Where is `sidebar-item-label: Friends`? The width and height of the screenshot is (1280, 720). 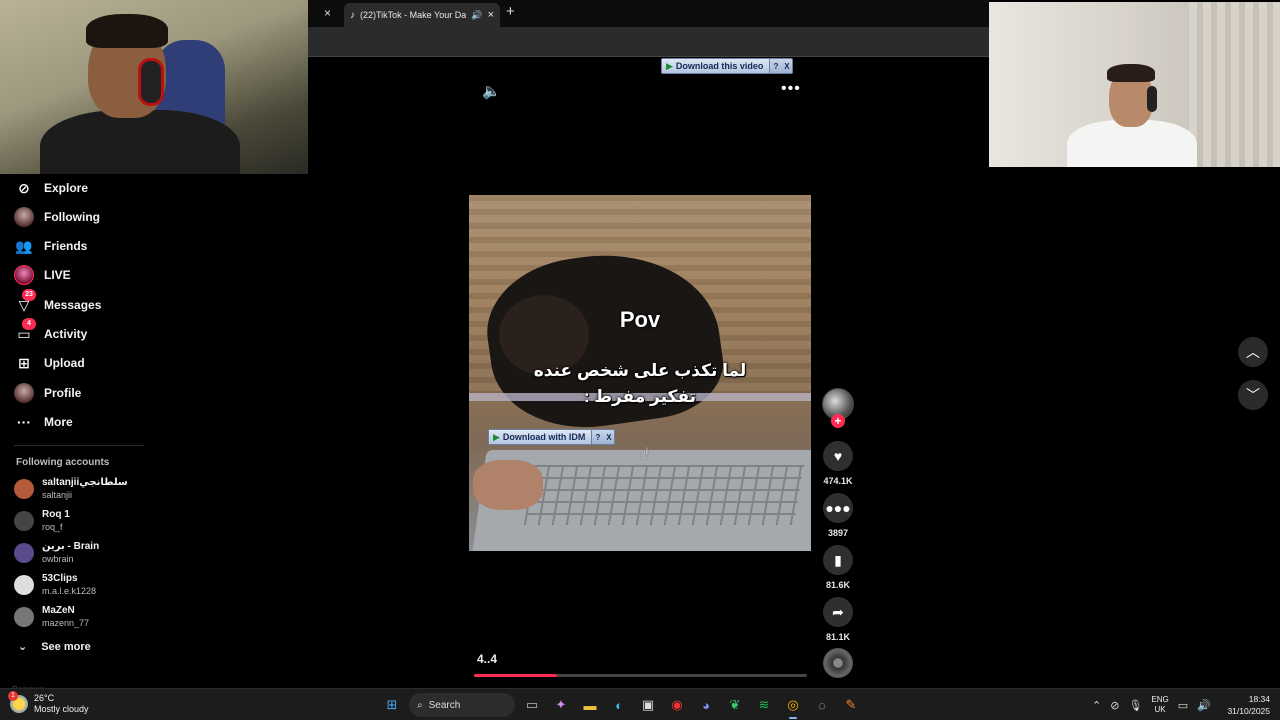 sidebar-item-label: Friends is located at coordinates (66, 246).